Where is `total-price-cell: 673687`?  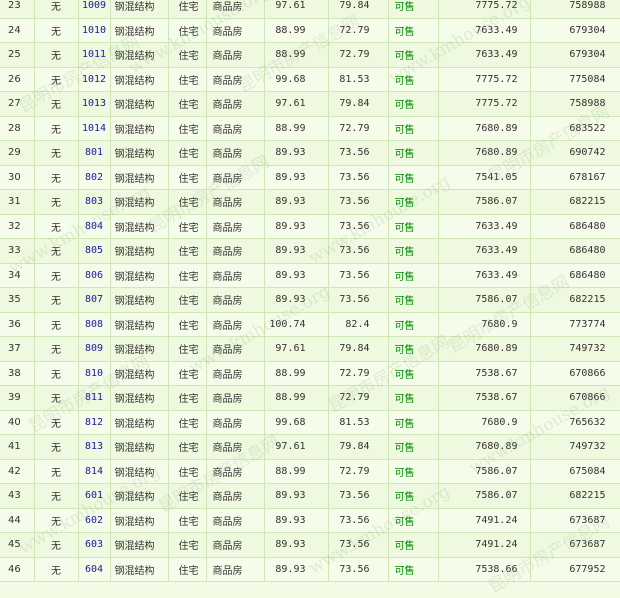
total-price-cell: 673687 is located at coordinates (575, 545).